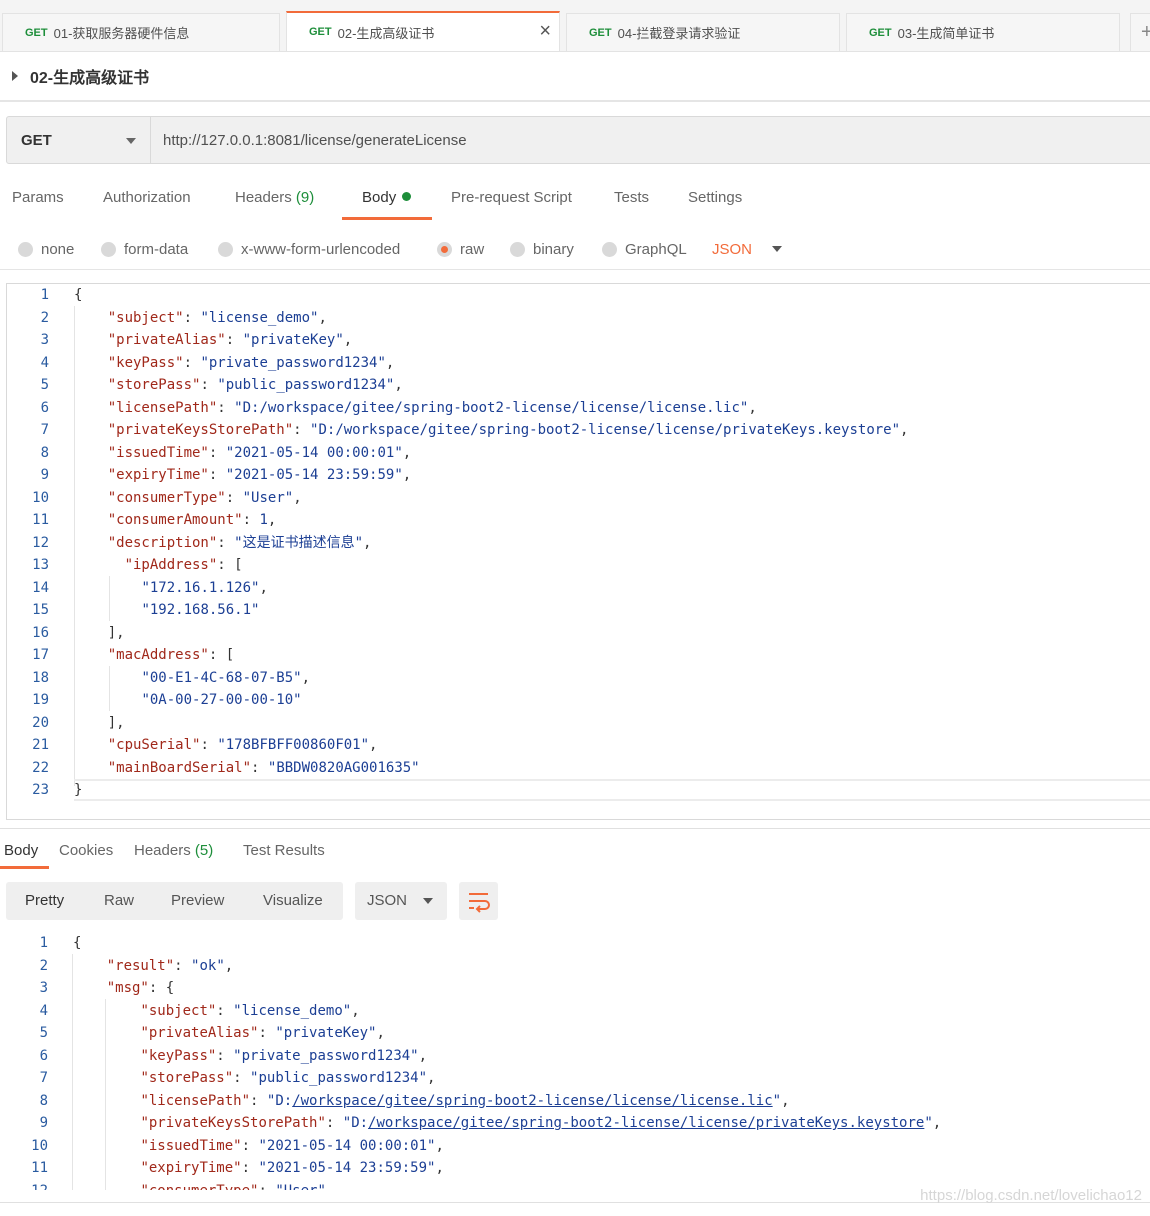 This screenshot has height=1216, width=1150. What do you see at coordinates (732, 249) in the screenshot?
I see `raw-format-value: JSON` at bounding box center [732, 249].